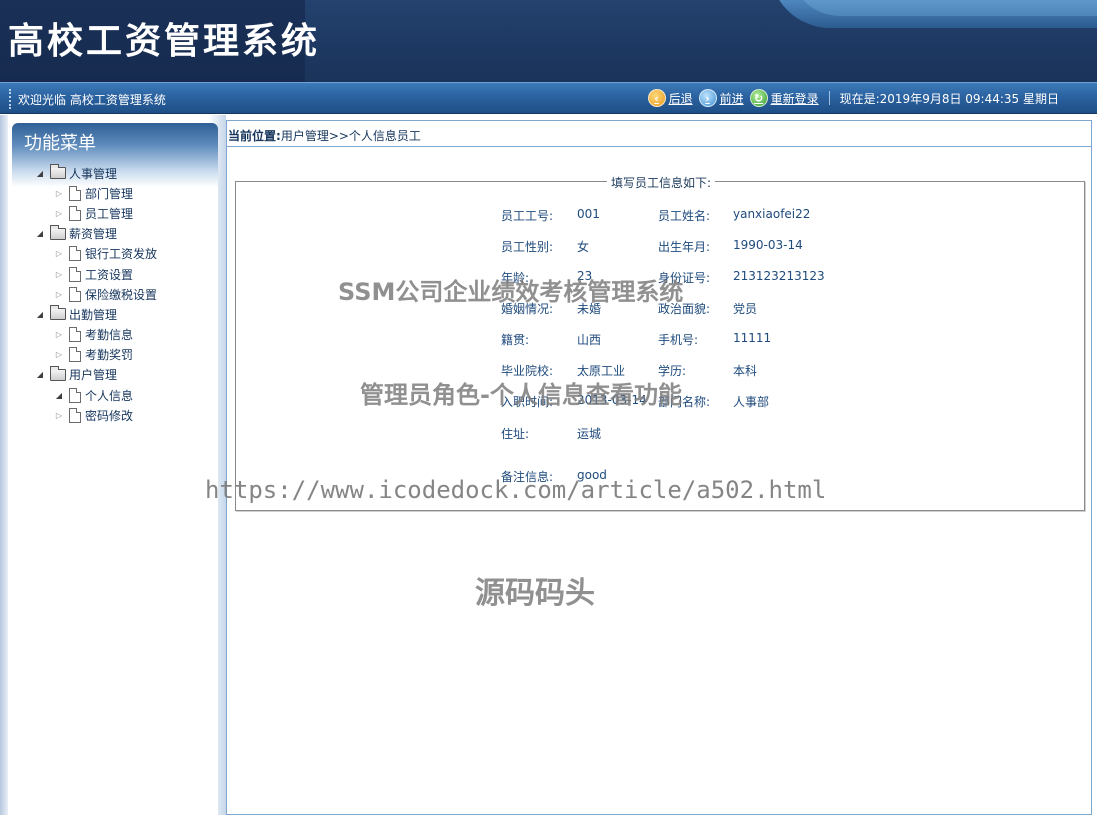 This screenshot has width=1097, height=815. What do you see at coordinates (583, 247) in the screenshot?
I see `gender-value: 女` at bounding box center [583, 247].